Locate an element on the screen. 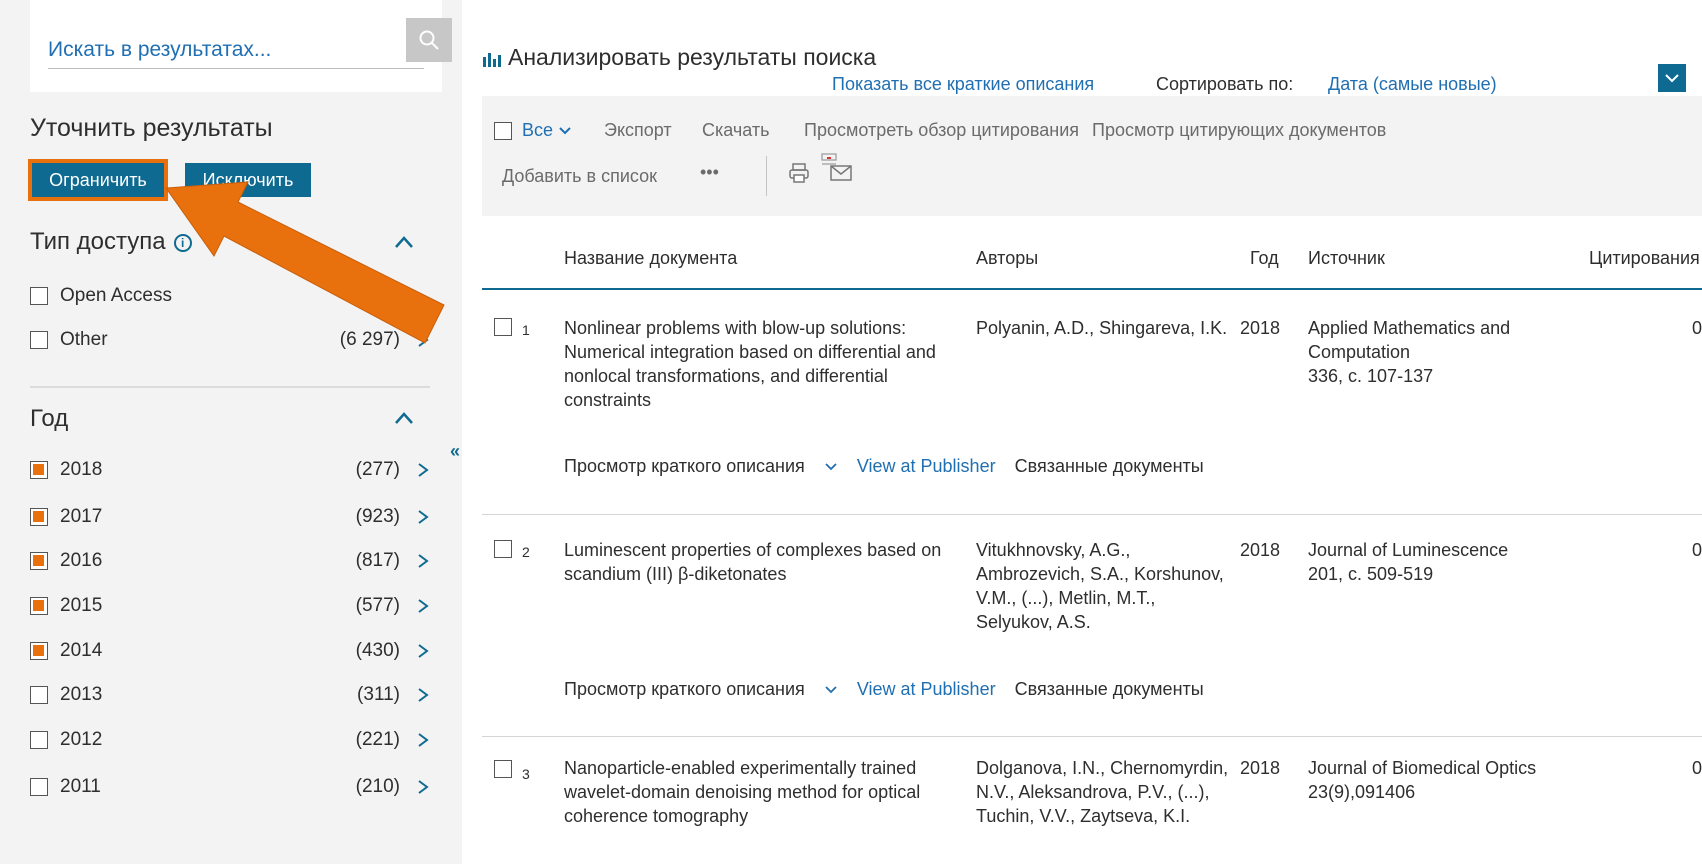 This screenshot has width=1702, height=864. export-button: Экспорт is located at coordinates (638, 130).